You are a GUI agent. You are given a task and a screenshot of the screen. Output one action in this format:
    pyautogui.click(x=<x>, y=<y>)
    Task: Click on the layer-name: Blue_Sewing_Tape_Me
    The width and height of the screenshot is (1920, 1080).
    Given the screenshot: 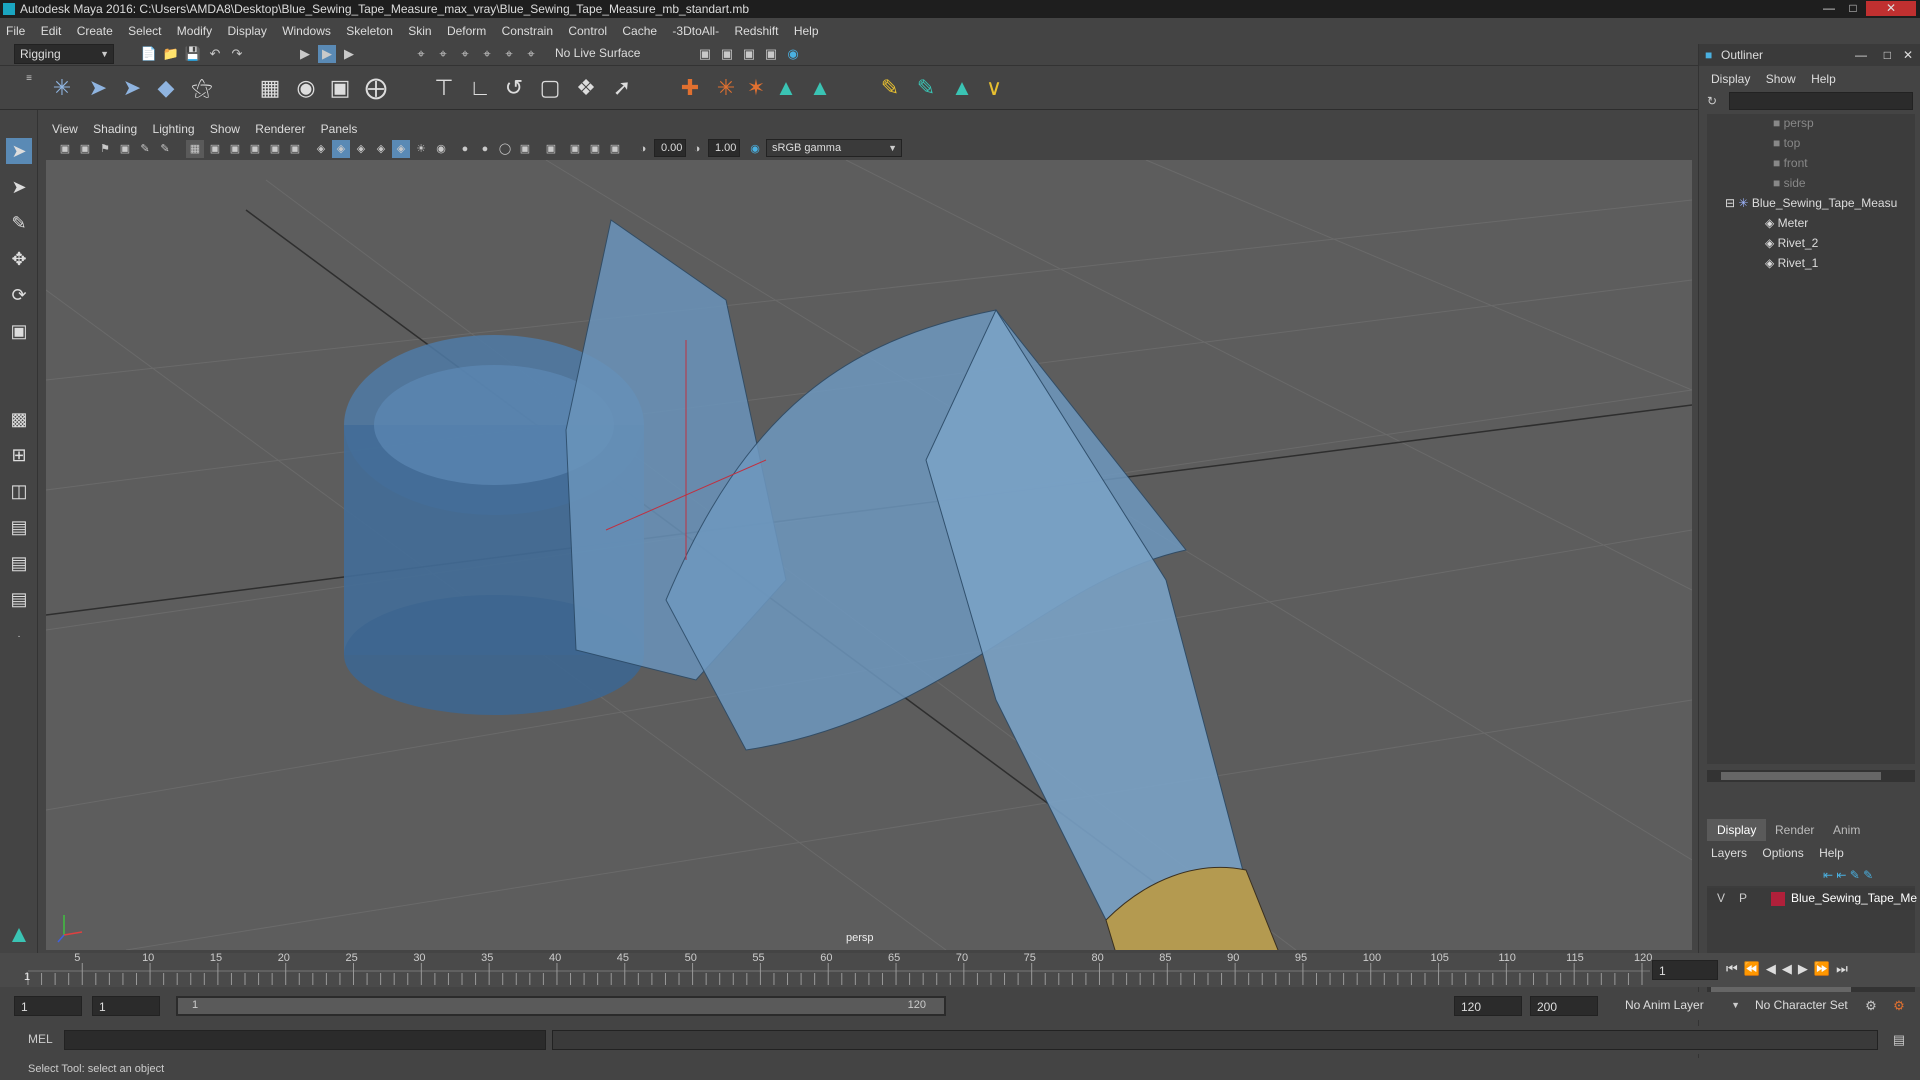 What is the action you would take?
    pyautogui.click(x=1854, y=898)
    